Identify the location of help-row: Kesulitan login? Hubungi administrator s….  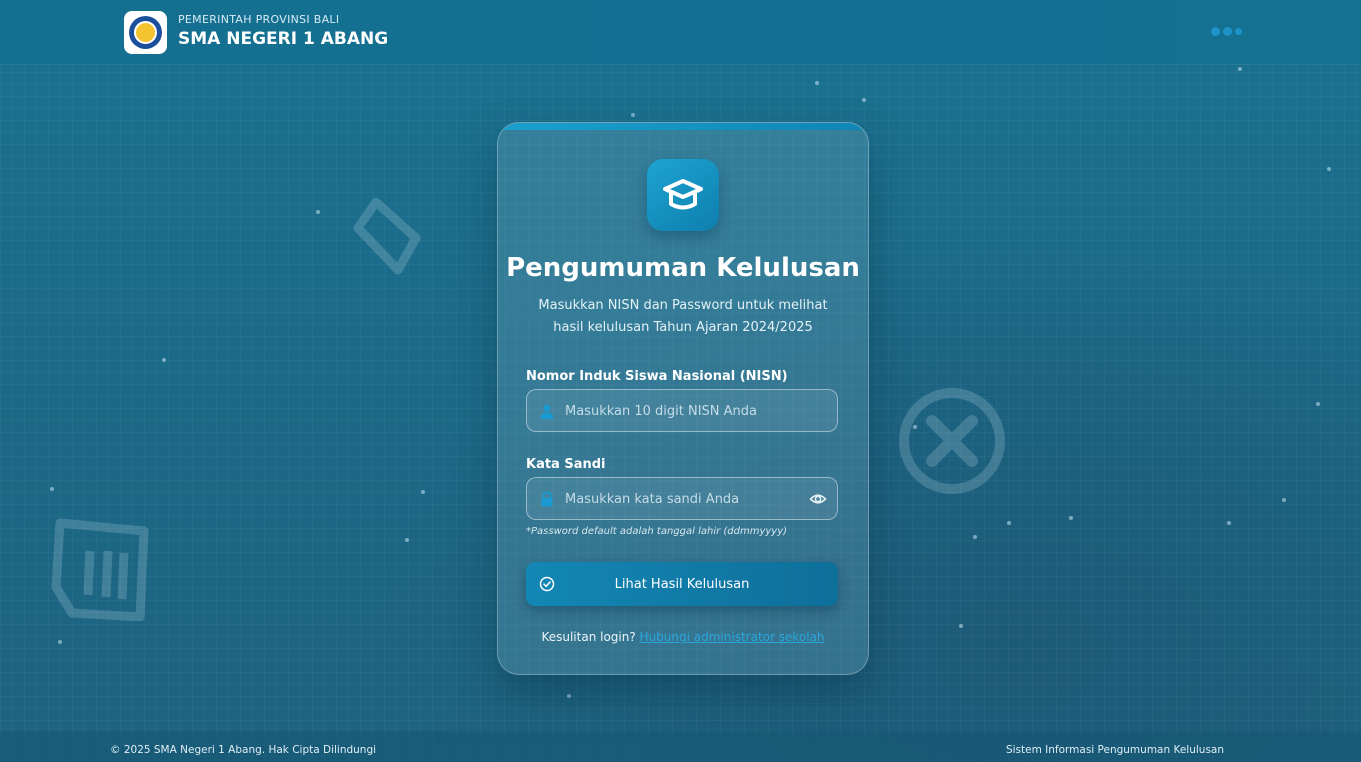
(683, 637).